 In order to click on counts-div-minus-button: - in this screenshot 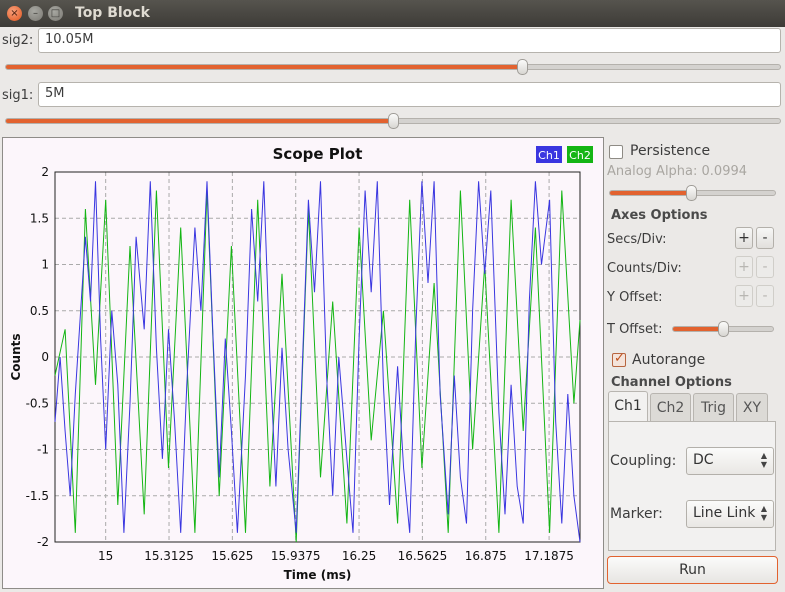, I will do `click(765, 267)`.